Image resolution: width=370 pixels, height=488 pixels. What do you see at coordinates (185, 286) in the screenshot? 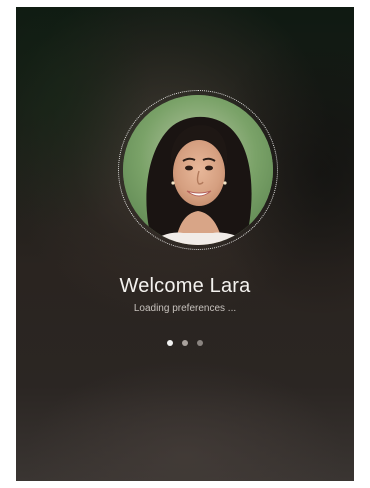
I see `welcome-title: Welcome Lara` at bounding box center [185, 286].